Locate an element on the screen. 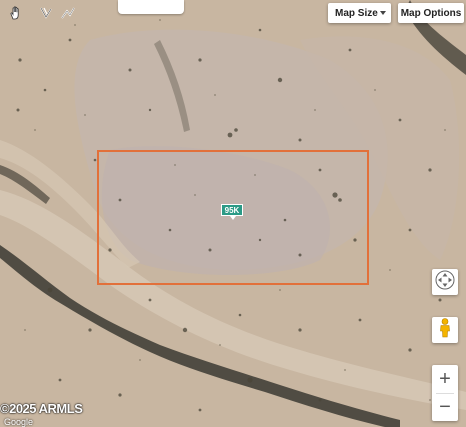 Image resolution: width=466 pixels, height=427 pixels. four-way-arrow-icon is located at coordinates (445, 282).